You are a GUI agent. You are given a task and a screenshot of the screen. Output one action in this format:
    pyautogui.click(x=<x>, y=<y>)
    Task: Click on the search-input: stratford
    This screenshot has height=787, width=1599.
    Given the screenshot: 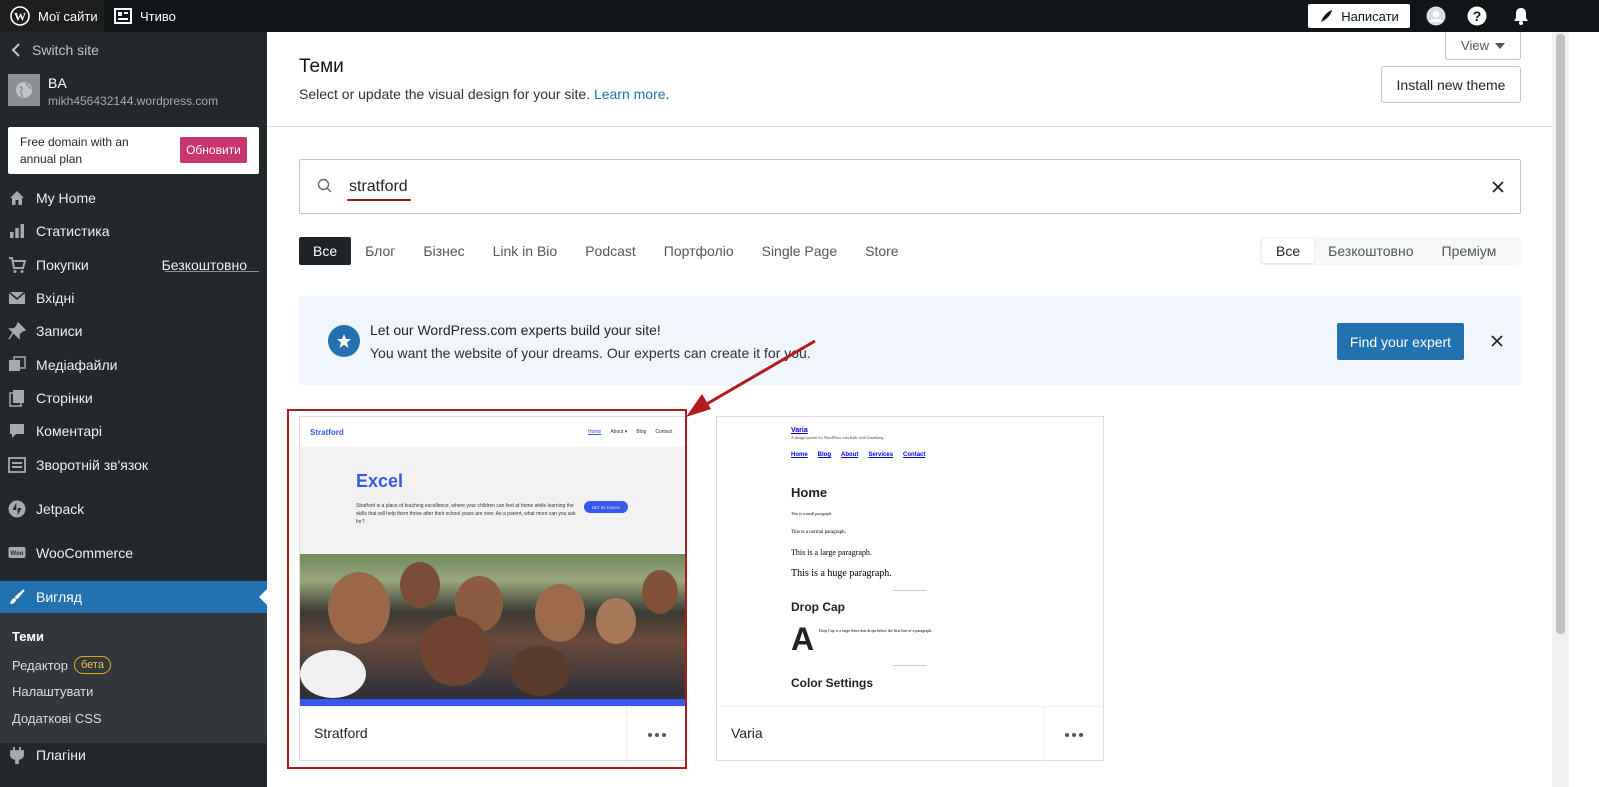 What is the action you would take?
    pyautogui.click(x=378, y=187)
    